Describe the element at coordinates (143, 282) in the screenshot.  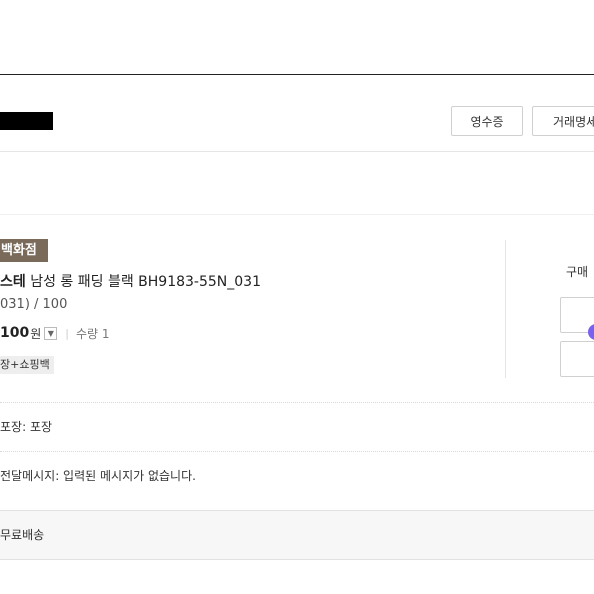
I see `product-title: 남성 롱 패딩 블랙 BH9183-55N_031` at that location.